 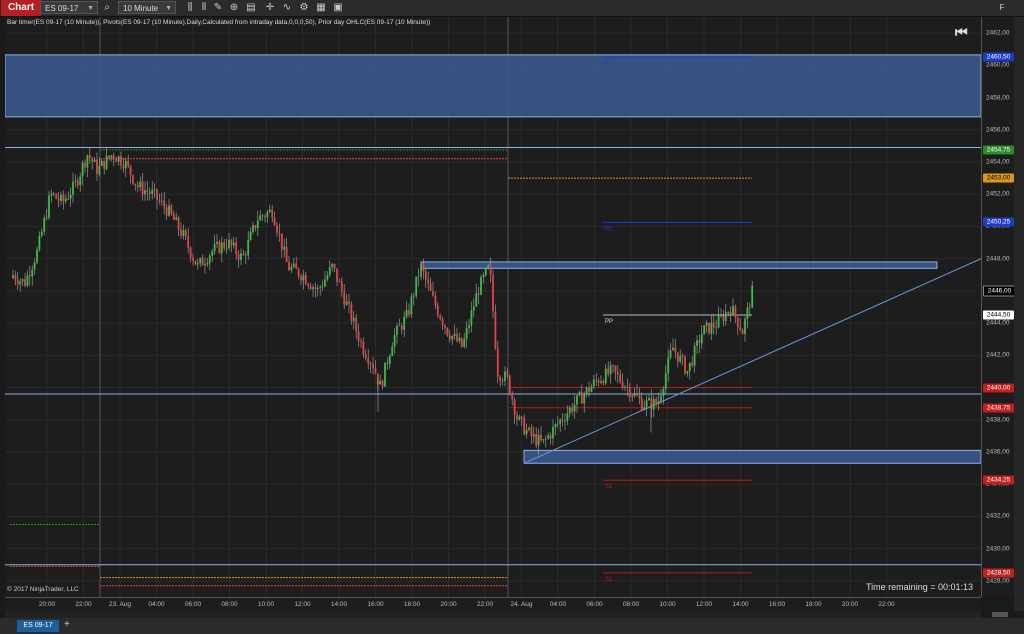 I want to click on chart-tab: Chart, so click(x=21, y=8).